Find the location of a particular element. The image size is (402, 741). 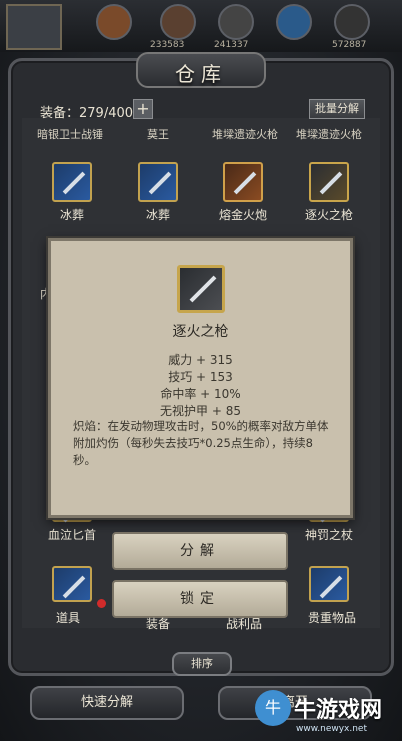

item-label-cut: 暗银卫士战锤 is located at coordinates (70, 134).